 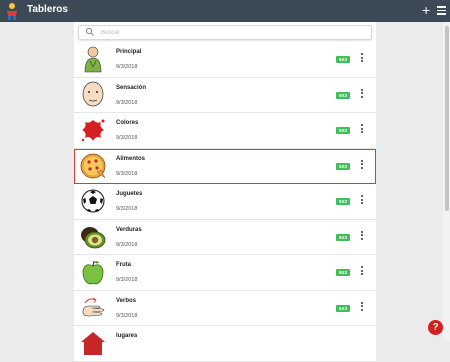 I want to click on avocado-icon, so click(x=93, y=237).